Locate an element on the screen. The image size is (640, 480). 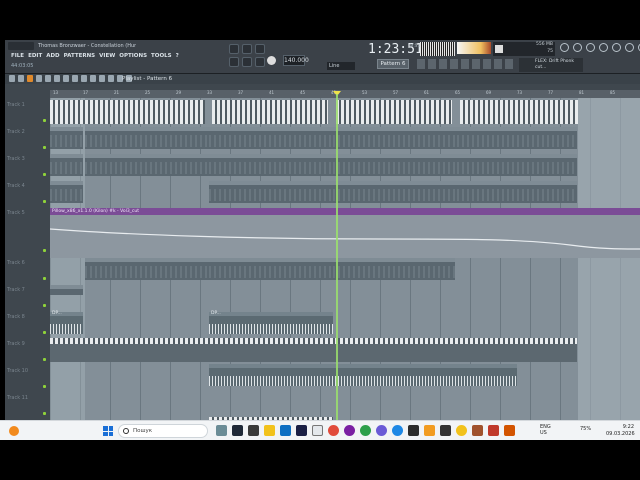
battery-indicator: 75% is located at coordinates (585, 429).